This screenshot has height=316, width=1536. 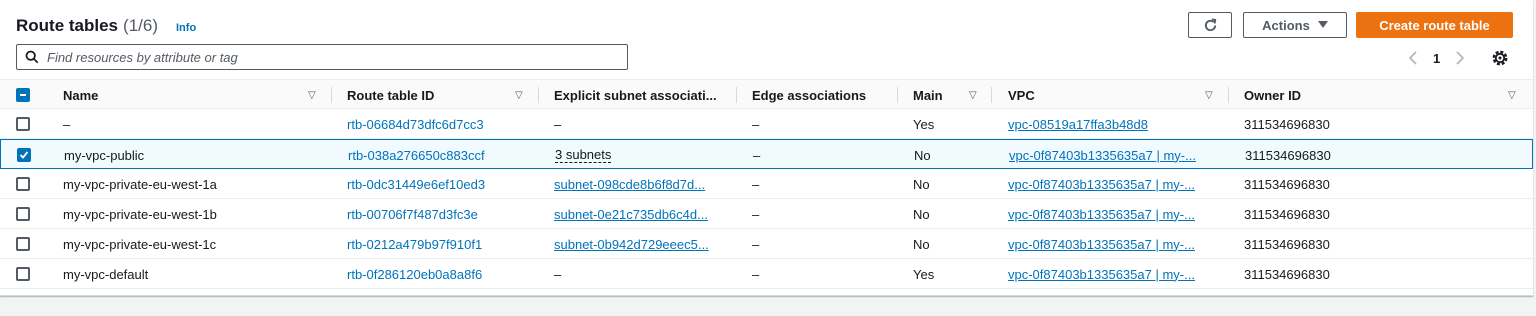 I want to click on filter-name-icon: ▽, so click(x=312, y=95).